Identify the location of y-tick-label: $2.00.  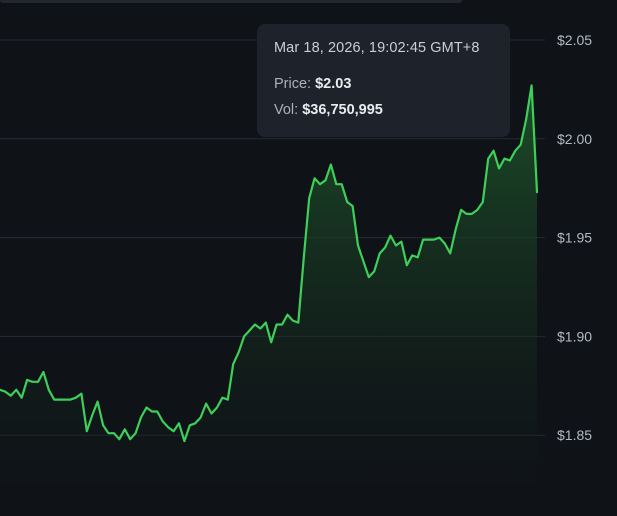
(574, 139).